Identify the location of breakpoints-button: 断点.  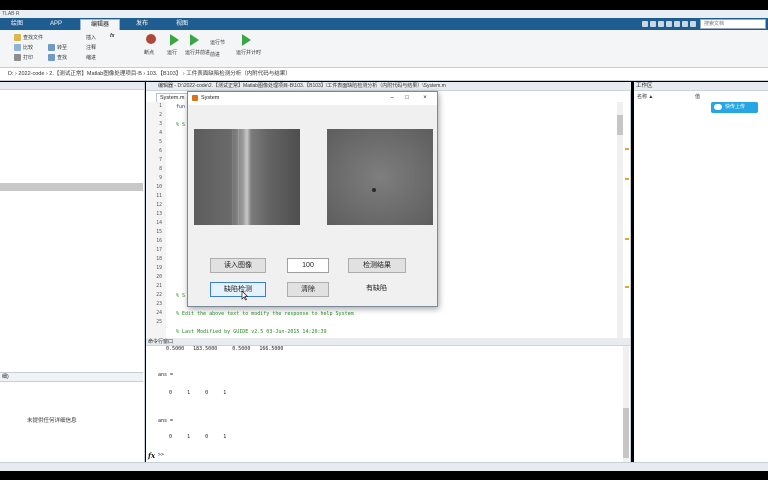
(149, 52).